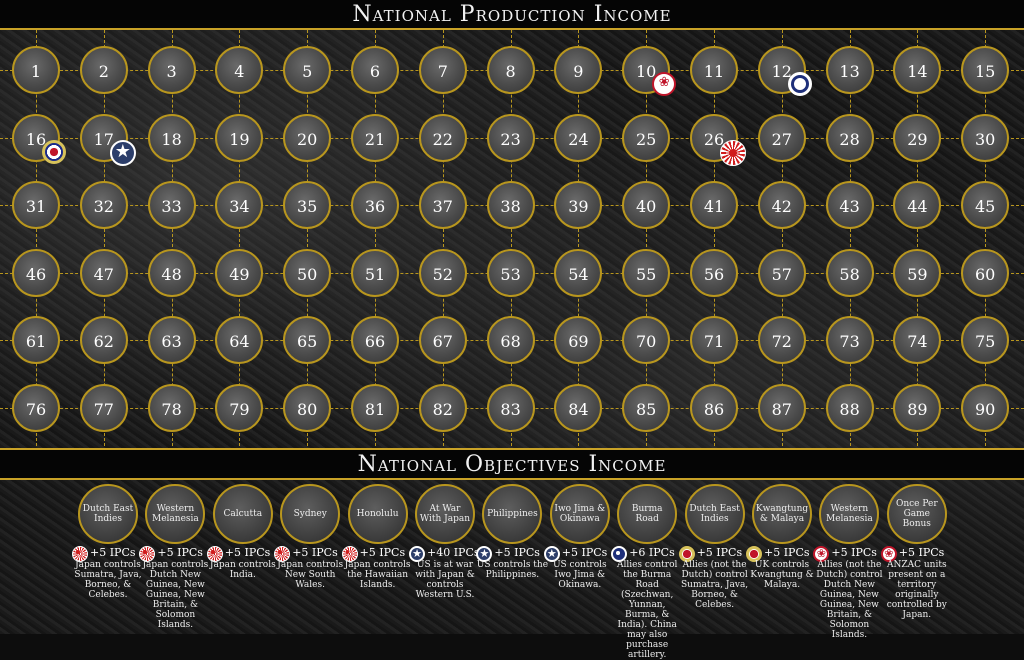  Describe the element at coordinates (985, 407) in the screenshot. I see `track-space-90: 90` at that location.